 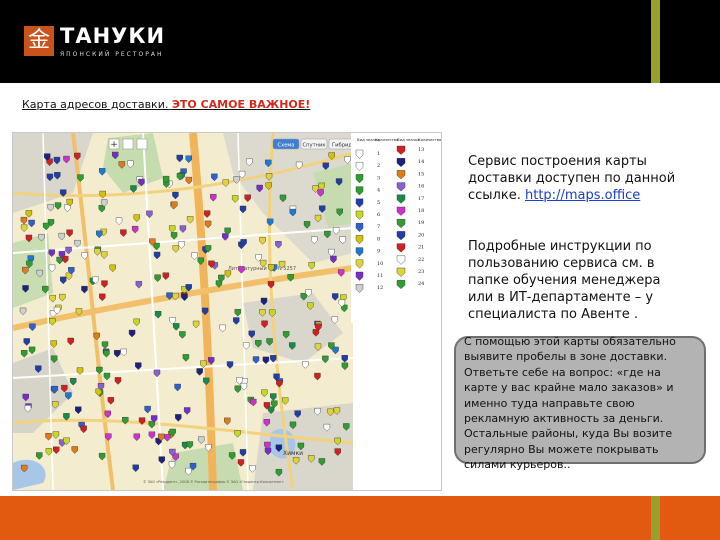 What do you see at coordinates (293, 453) in the screenshot?
I see `map-area-label: Химки` at bounding box center [293, 453].